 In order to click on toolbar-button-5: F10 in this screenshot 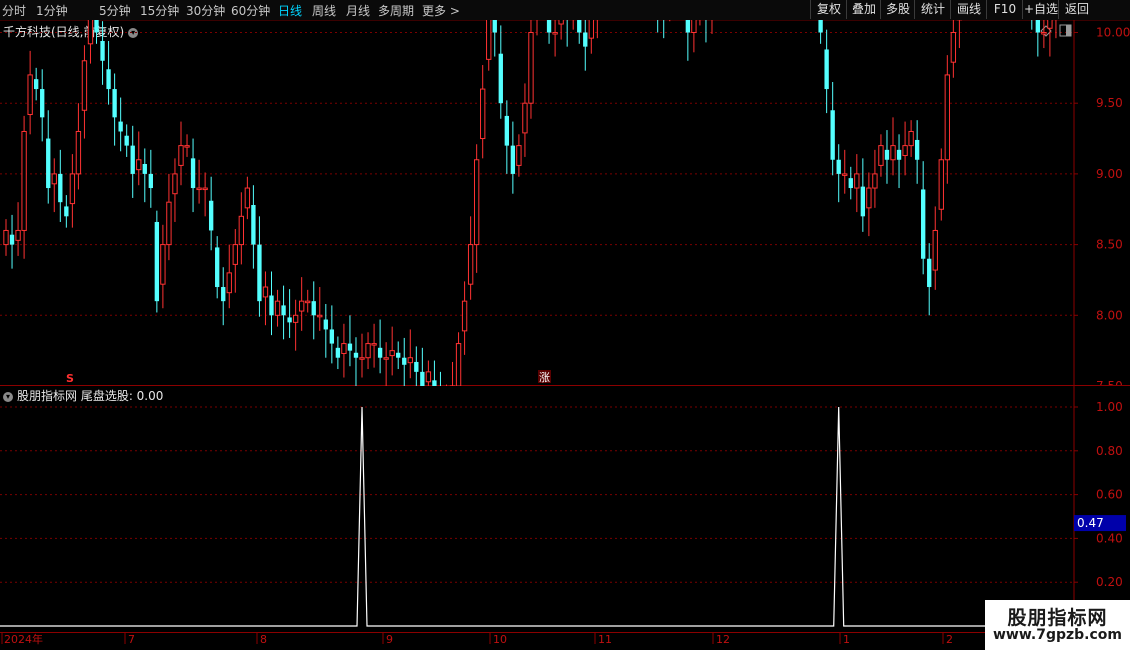, I will do `click(1004, 9)`.